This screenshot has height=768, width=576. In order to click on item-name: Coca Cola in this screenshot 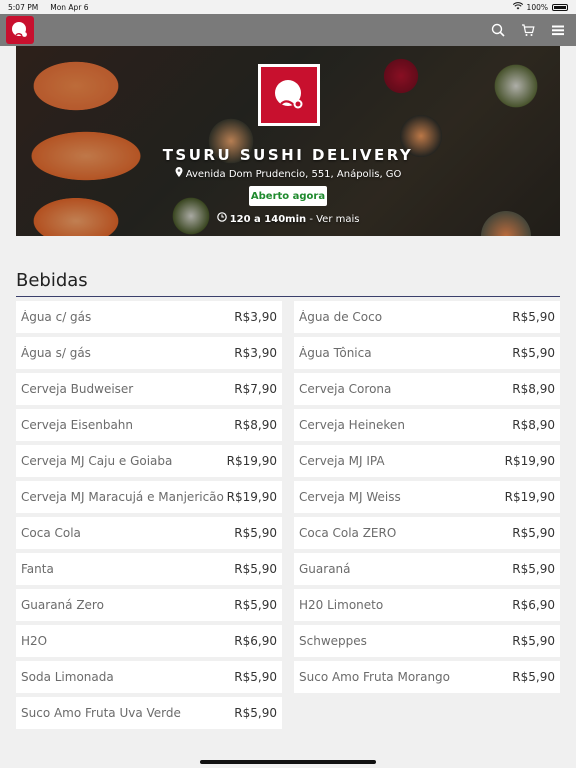, I will do `click(51, 533)`.